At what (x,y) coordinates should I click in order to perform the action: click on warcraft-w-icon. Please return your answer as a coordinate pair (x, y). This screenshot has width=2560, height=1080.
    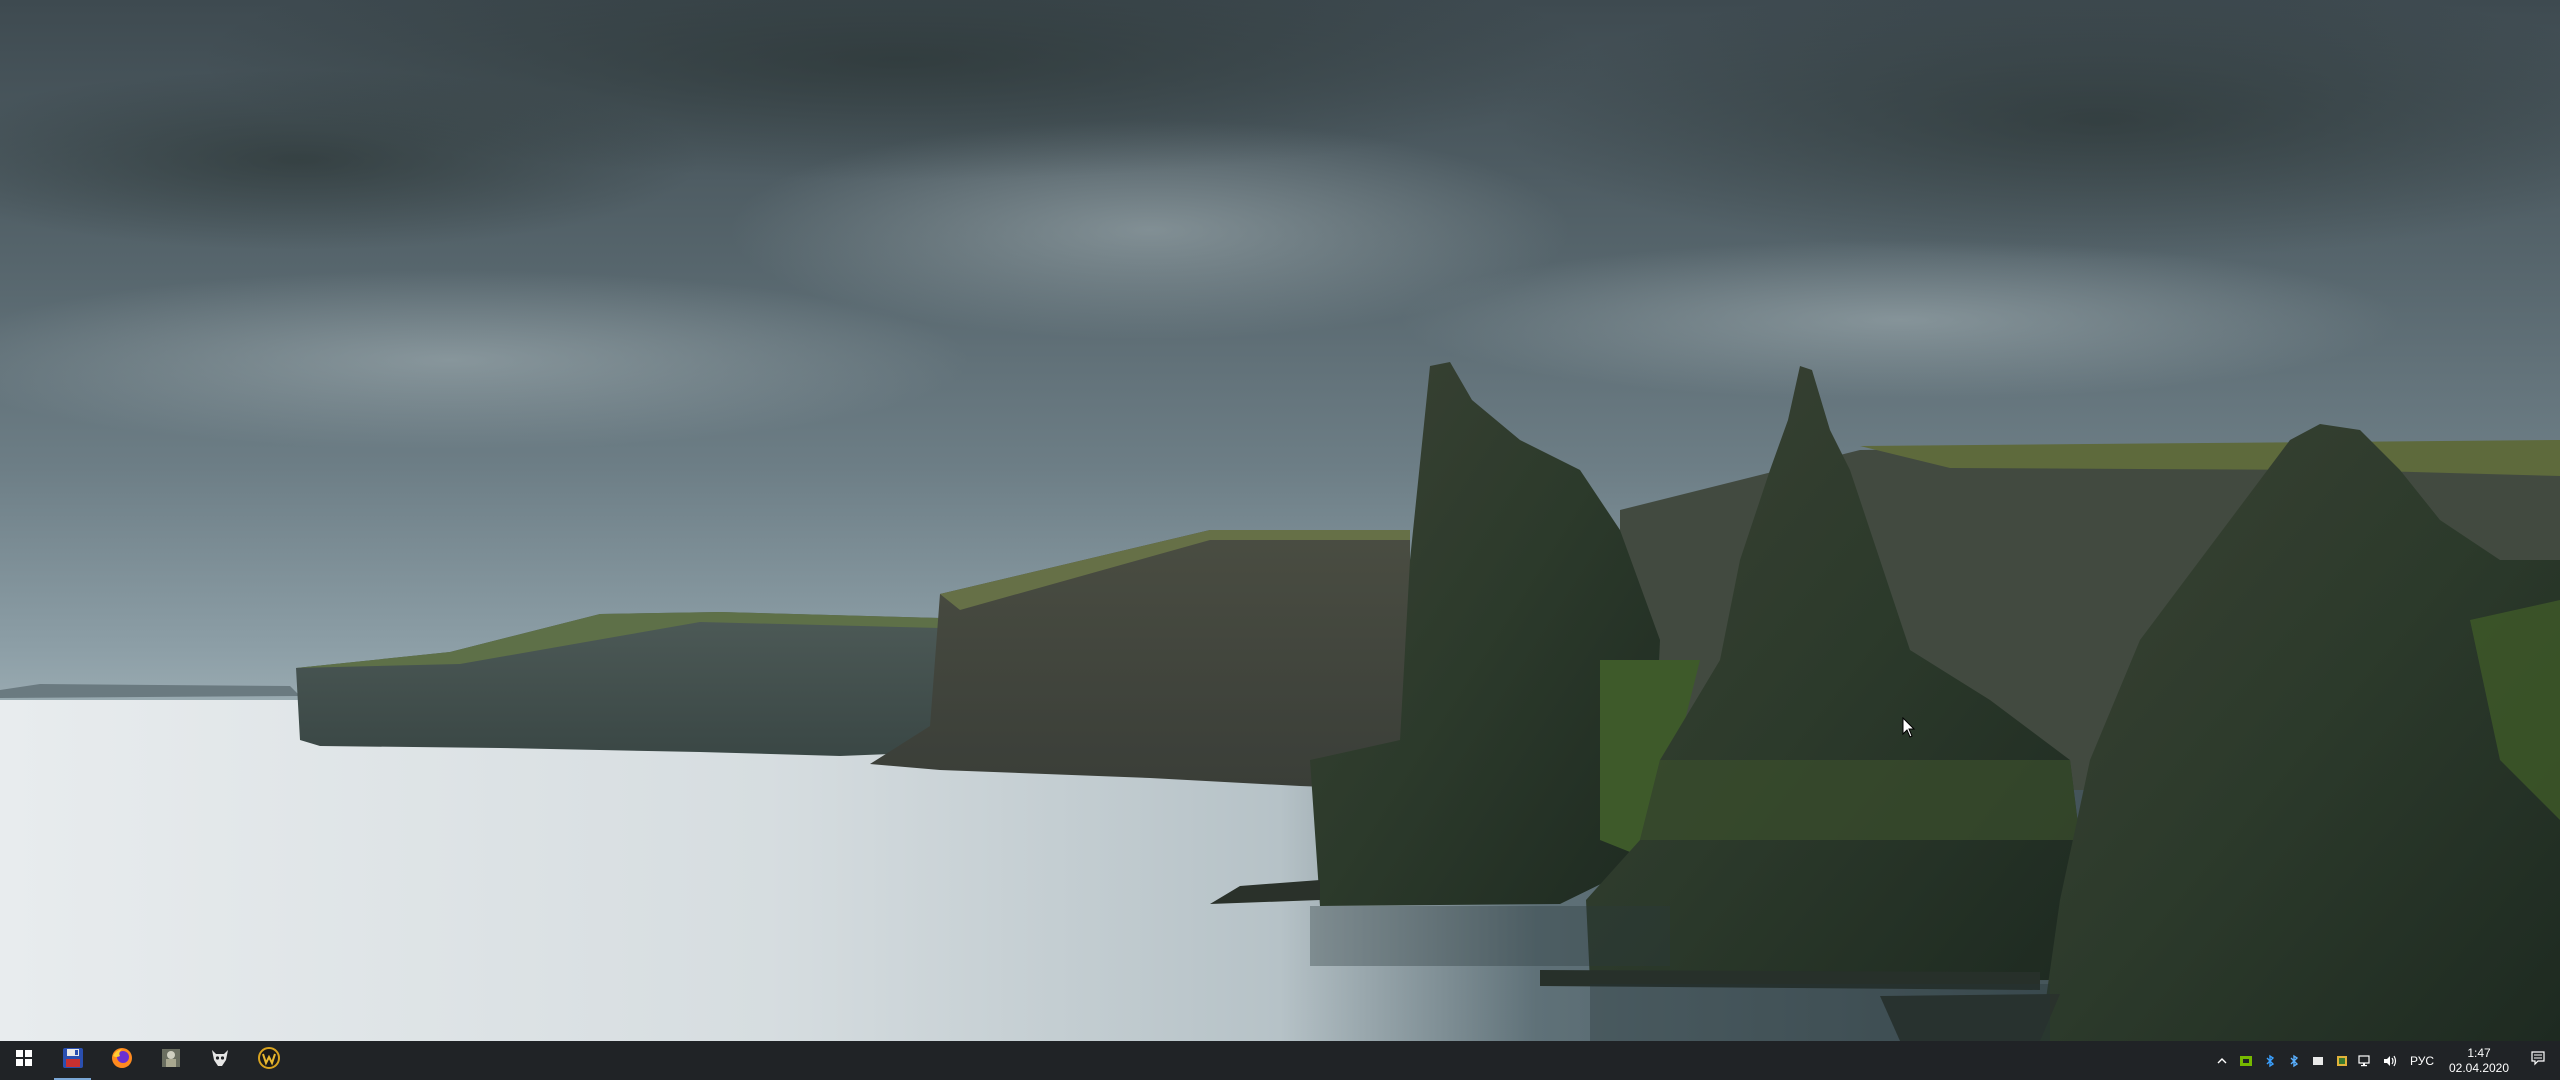
    Looking at the image, I should click on (269, 1060).